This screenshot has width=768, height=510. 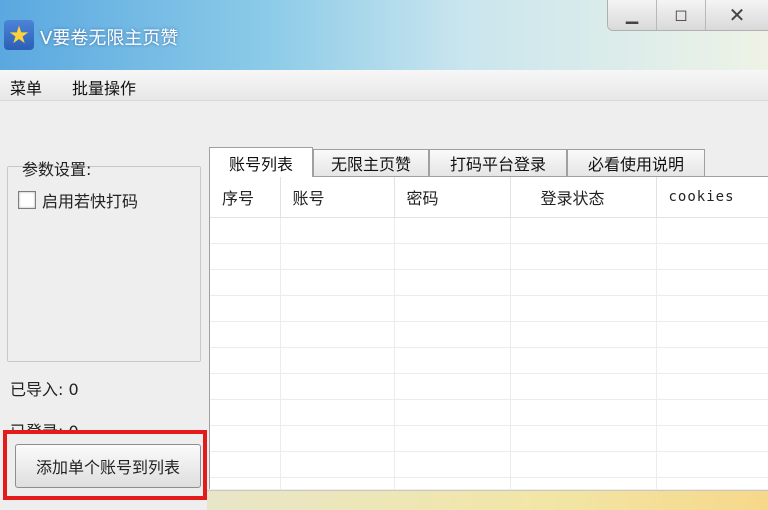 I want to click on add-single-account-button: 添加单个账号到列表, so click(x=108, y=466).